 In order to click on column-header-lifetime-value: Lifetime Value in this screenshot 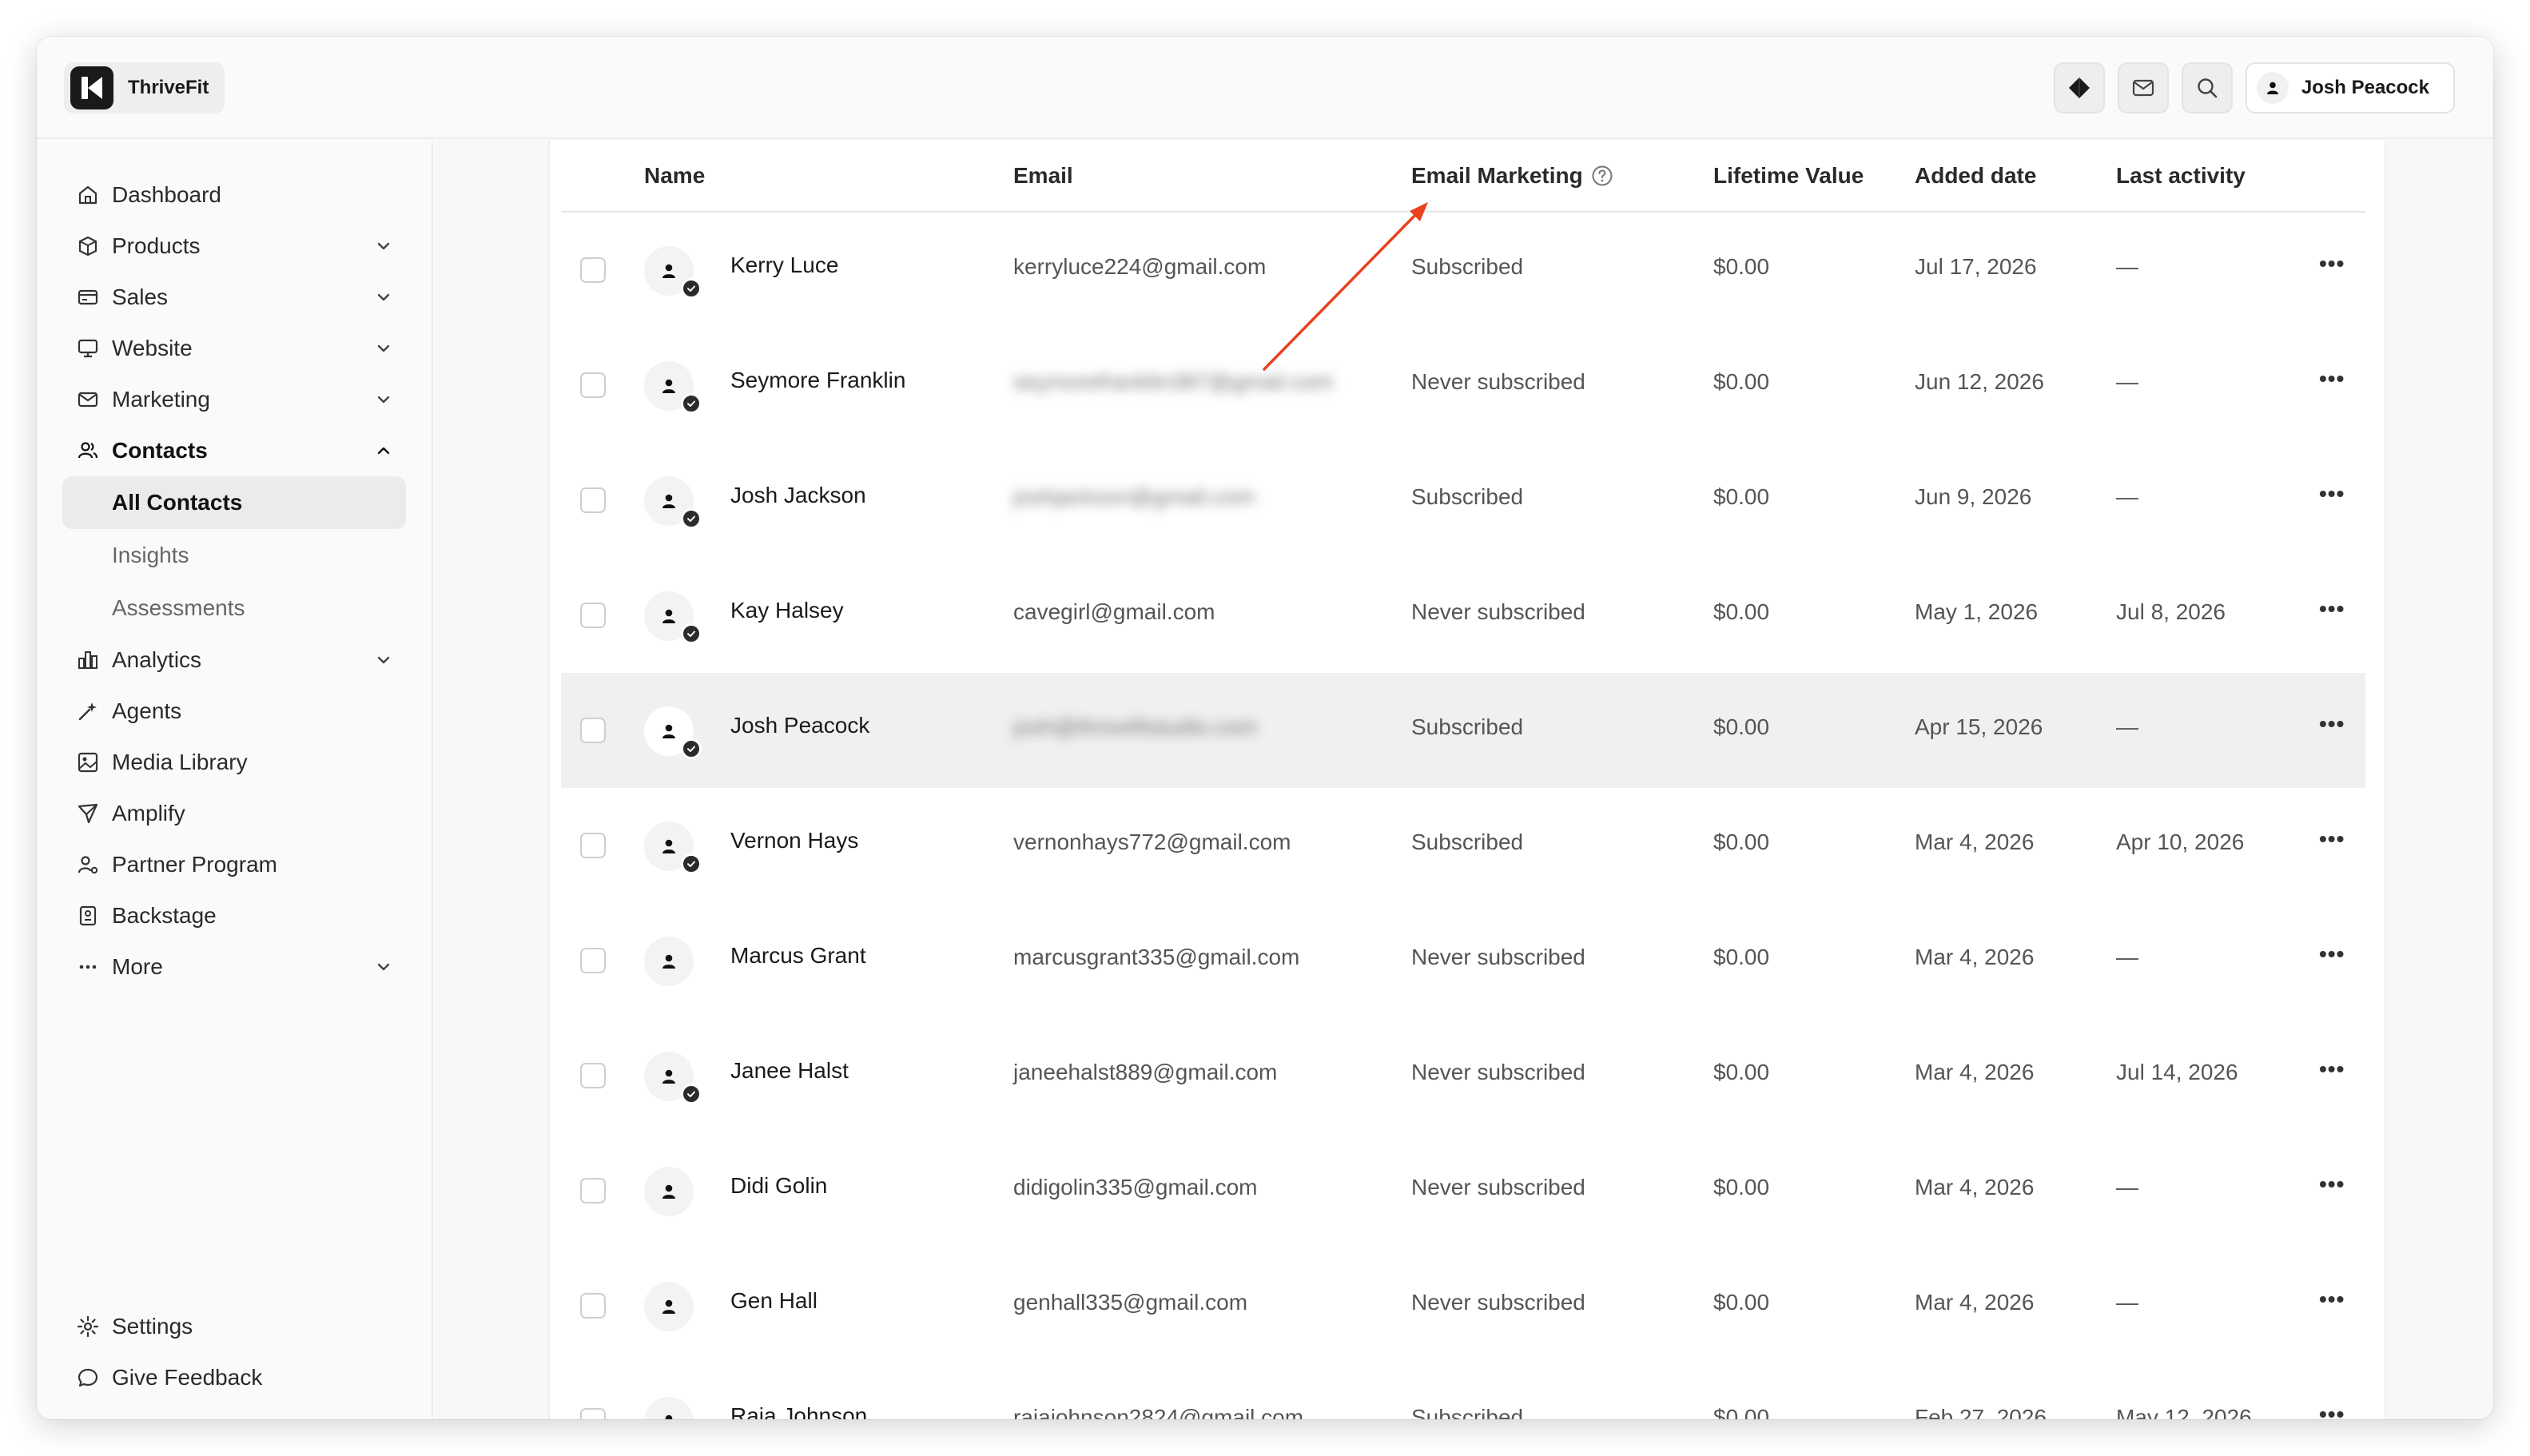, I will do `click(1789, 176)`.